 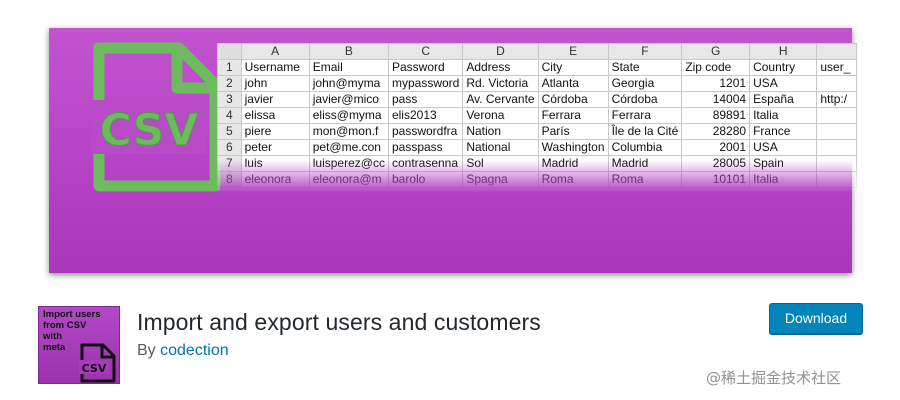 I want to click on table-cell: 28280, so click(x=716, y=131).